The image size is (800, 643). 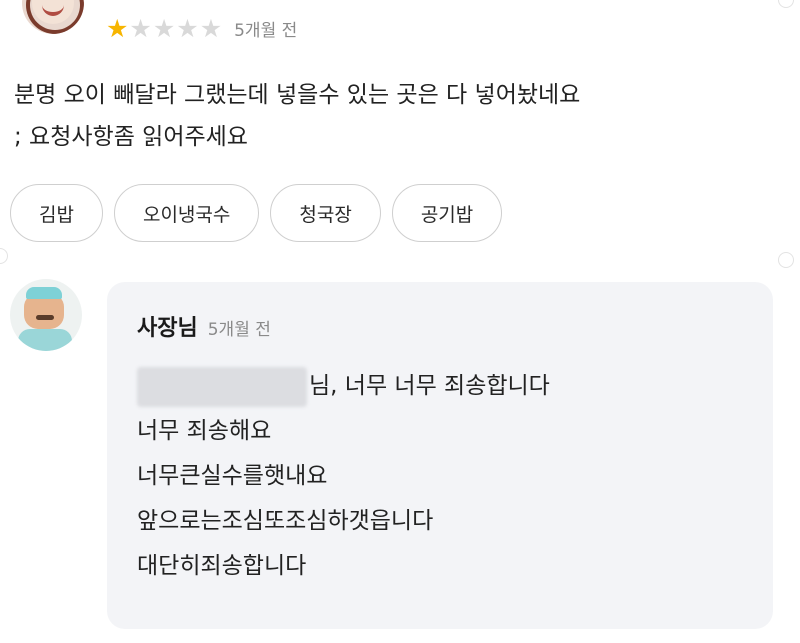 I want to click on star-rating: ★ ★ ★ ★ ★, so click(x=164, y=28).